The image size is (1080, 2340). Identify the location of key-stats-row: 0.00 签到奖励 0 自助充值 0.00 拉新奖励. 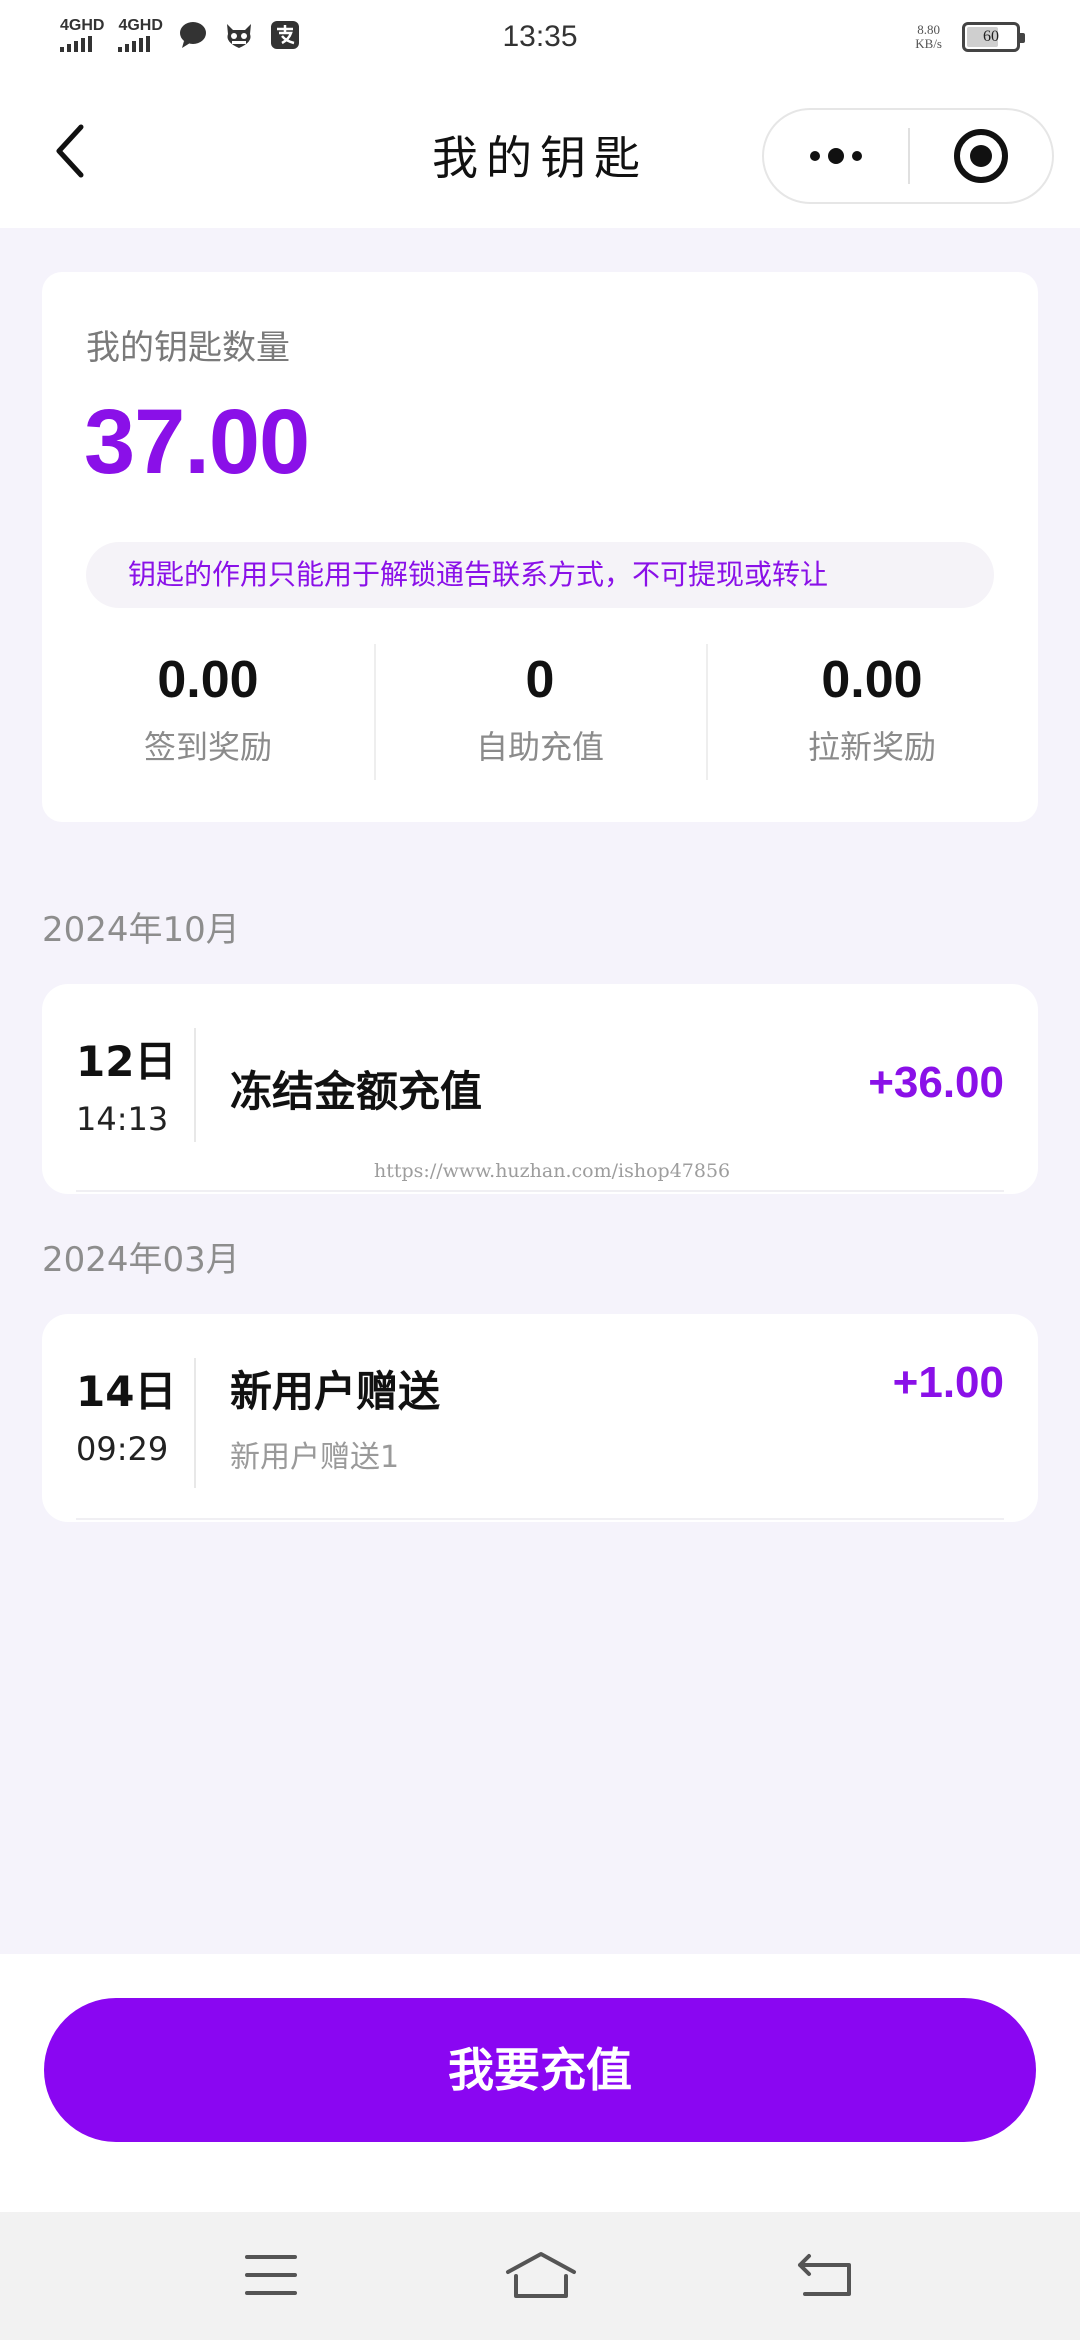
(540, 712).